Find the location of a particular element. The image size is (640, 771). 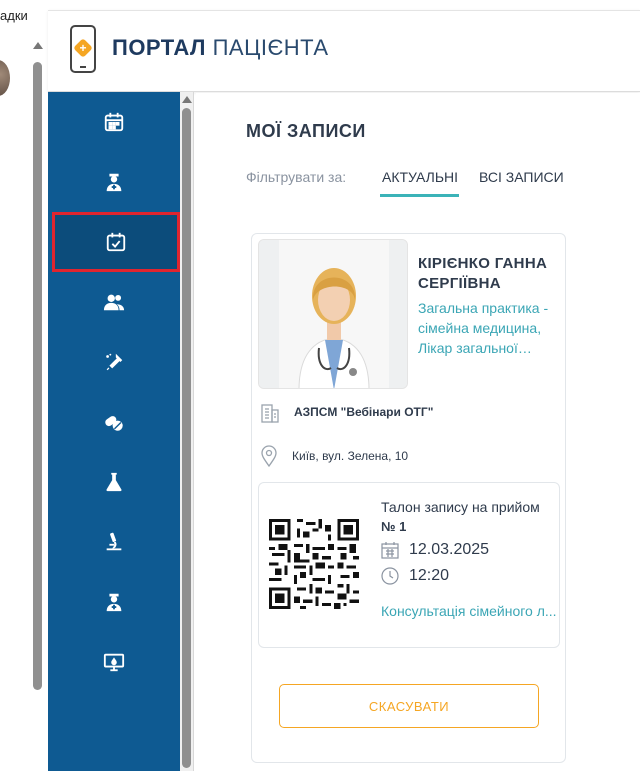

ticket-date: 12.03.2025 is located at coordinates (449, 549).